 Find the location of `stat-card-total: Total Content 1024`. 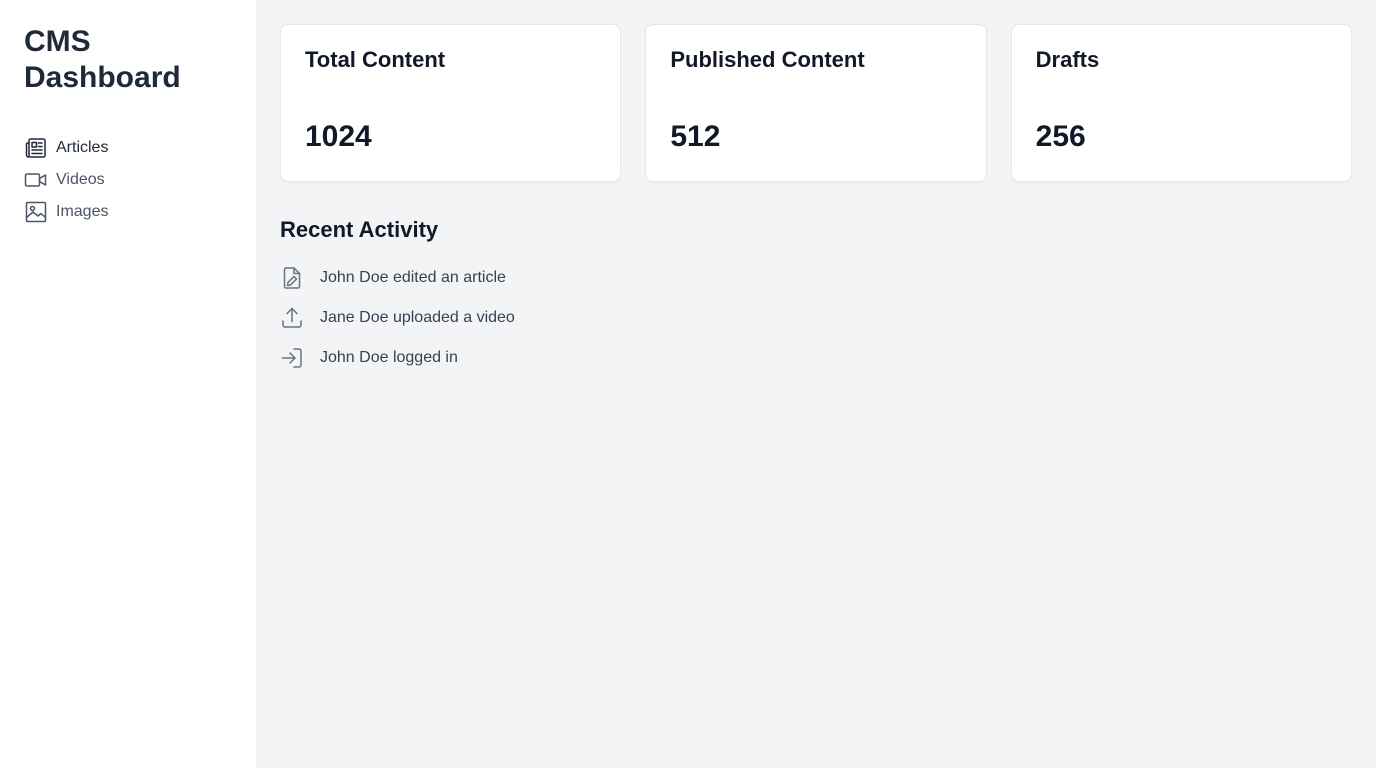

stat-card-total: Total Content 1024 is located at coordinates (451, 103).